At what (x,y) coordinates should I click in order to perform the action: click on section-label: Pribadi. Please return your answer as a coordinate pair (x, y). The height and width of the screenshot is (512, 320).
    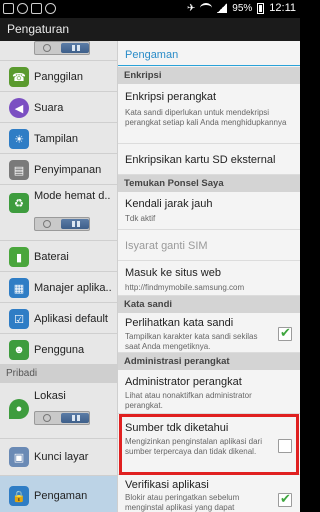
    Looking at the image, I should click on (22, 373).